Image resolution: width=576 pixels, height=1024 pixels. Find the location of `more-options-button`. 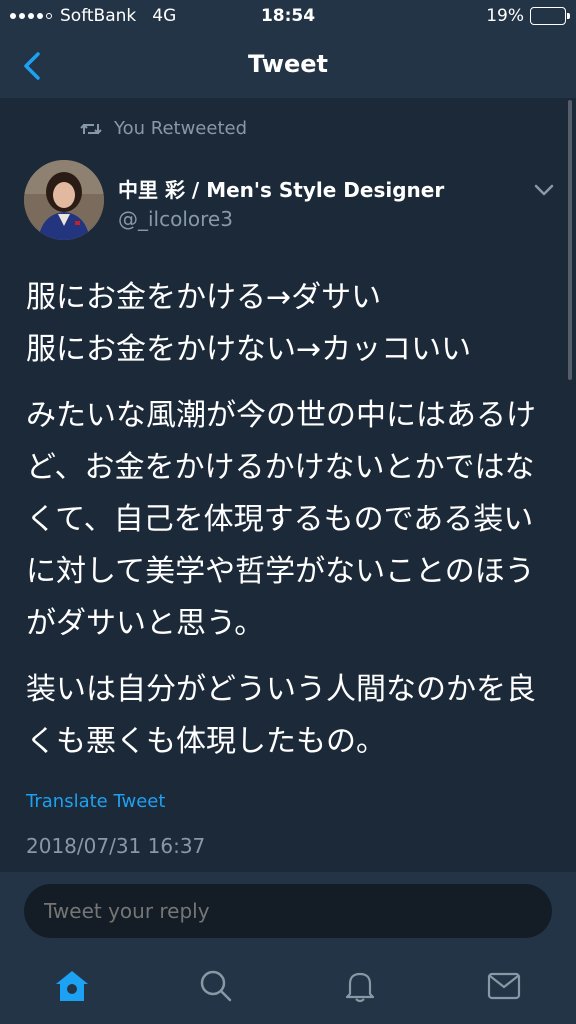

more-options-button is located at coordinates (544, 190).